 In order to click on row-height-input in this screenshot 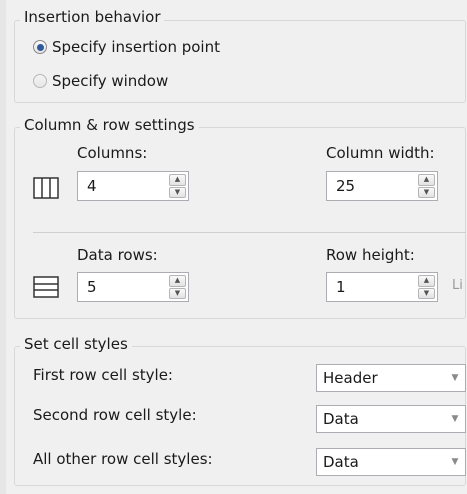, I will do `click(372, 287)`.